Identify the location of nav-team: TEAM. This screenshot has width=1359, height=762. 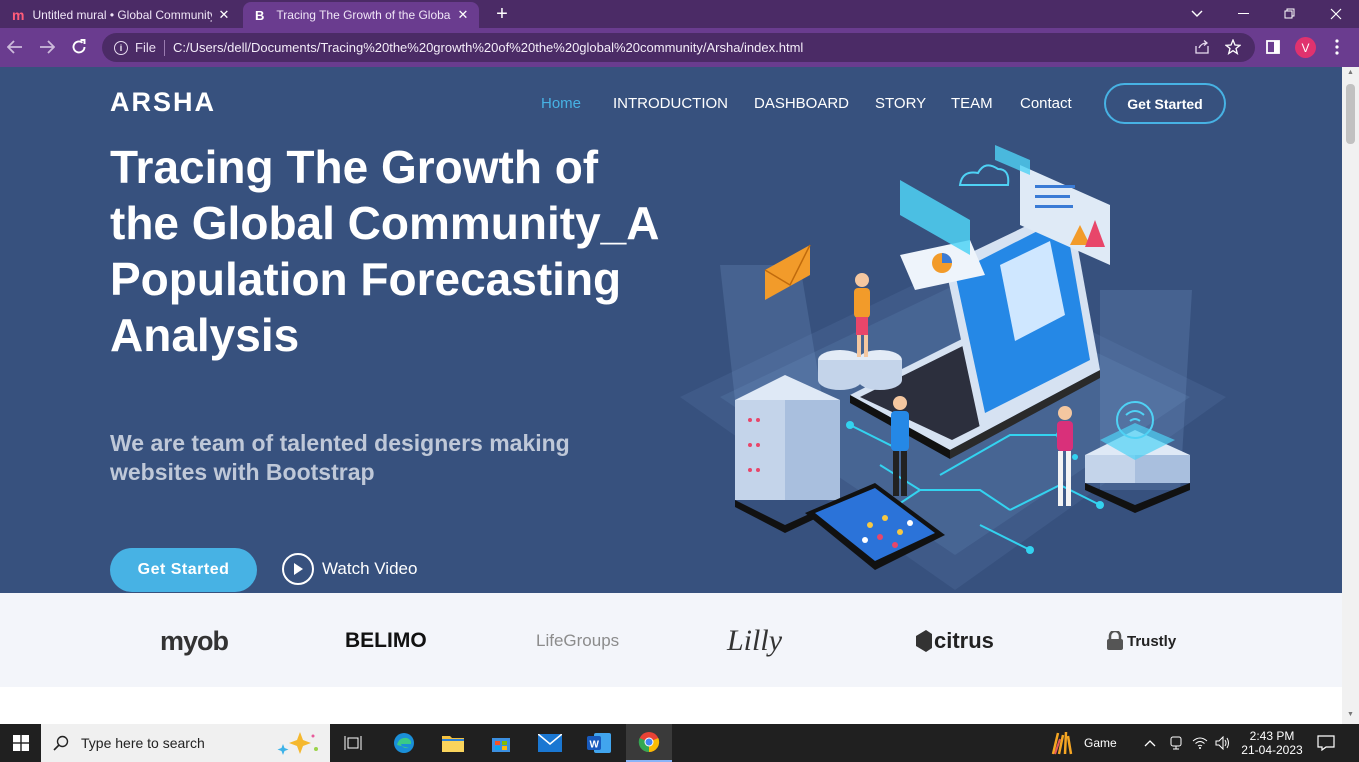
(972, 103).